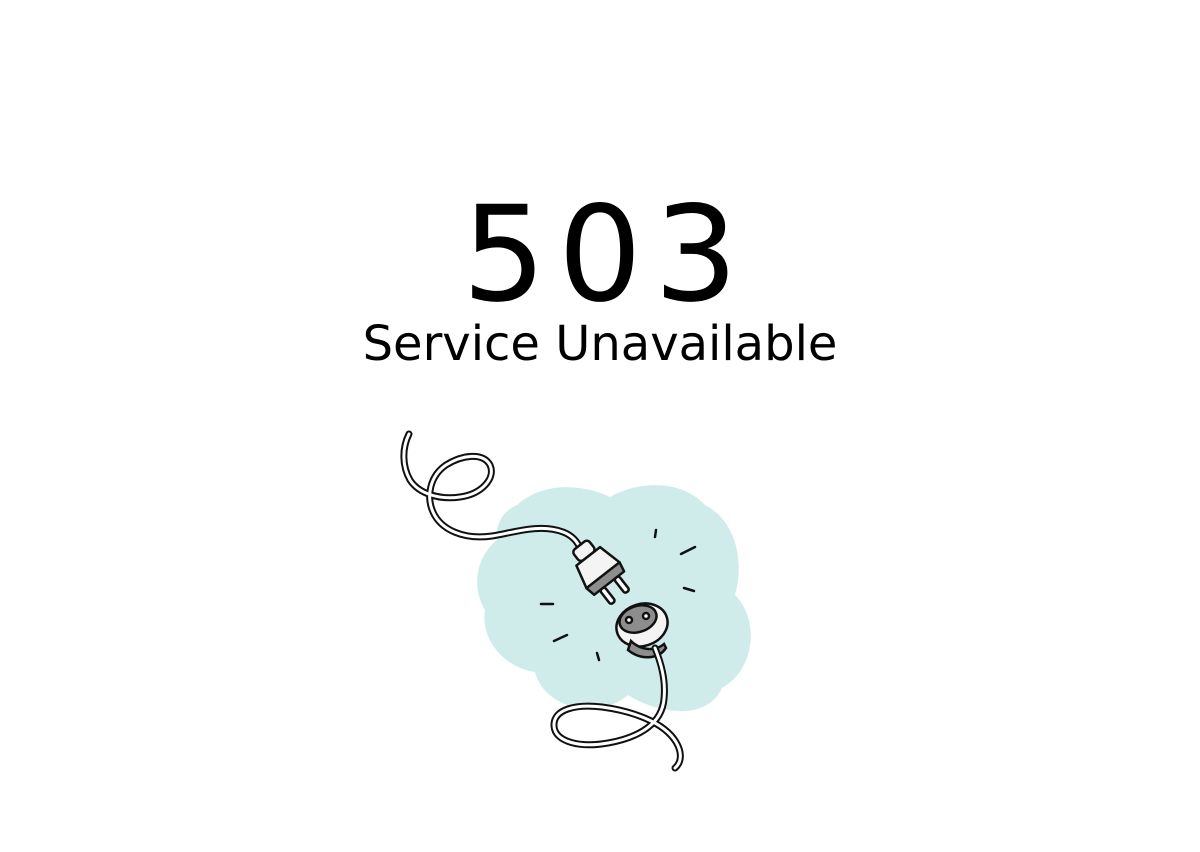 This screenshot has height=852, width=1200. What do you see at coordinates (575, 601) in the screenshot?
I see `unplugged-cable-icon` at bounding box center [575, 601].